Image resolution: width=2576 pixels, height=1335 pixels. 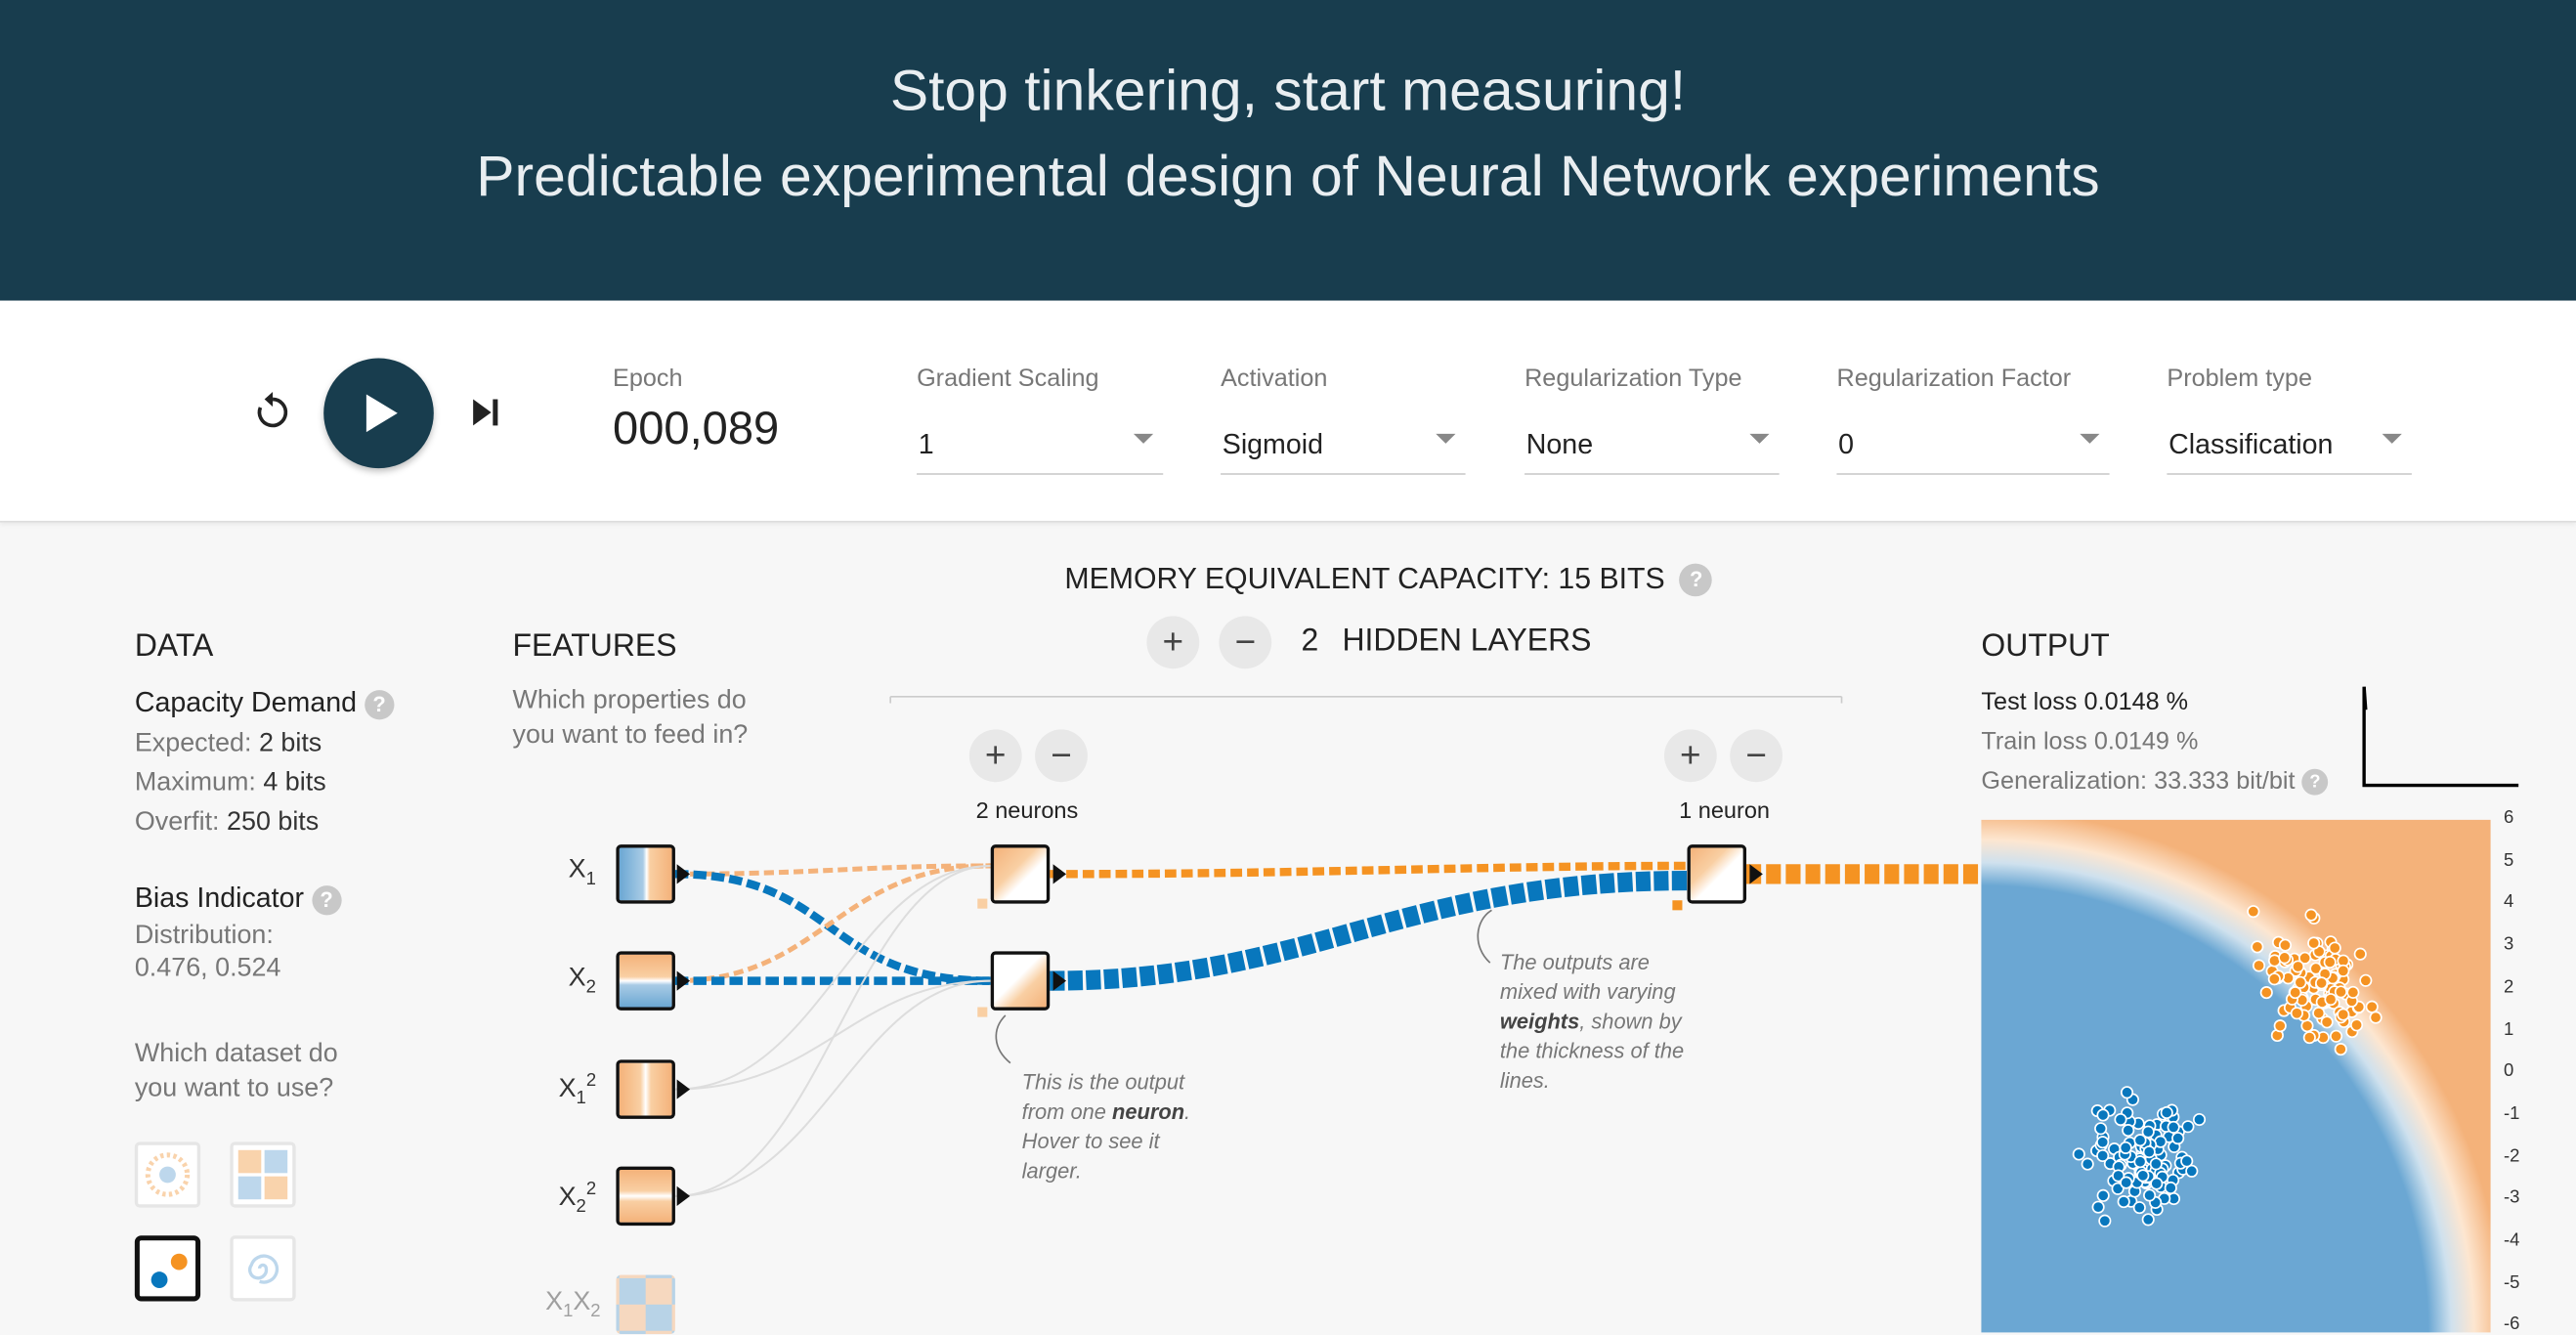 What do you see at coordinates (168, 1174) in the screenshot?
I see `dataset-circle` at bounding box center [168, 1174].